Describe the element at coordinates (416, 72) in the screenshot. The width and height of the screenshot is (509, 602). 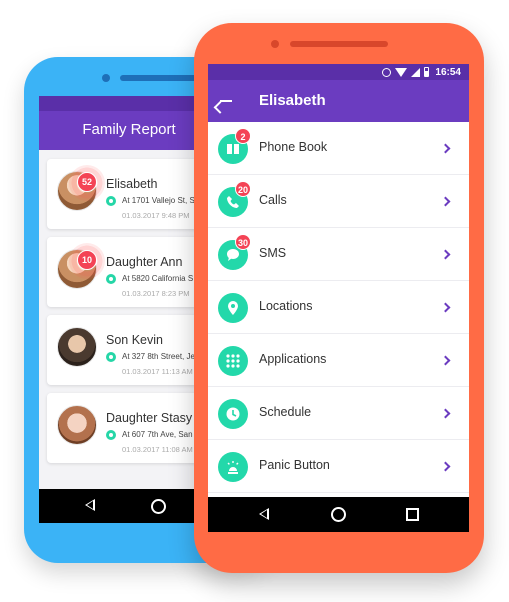
I see `signal-icon` at that location.